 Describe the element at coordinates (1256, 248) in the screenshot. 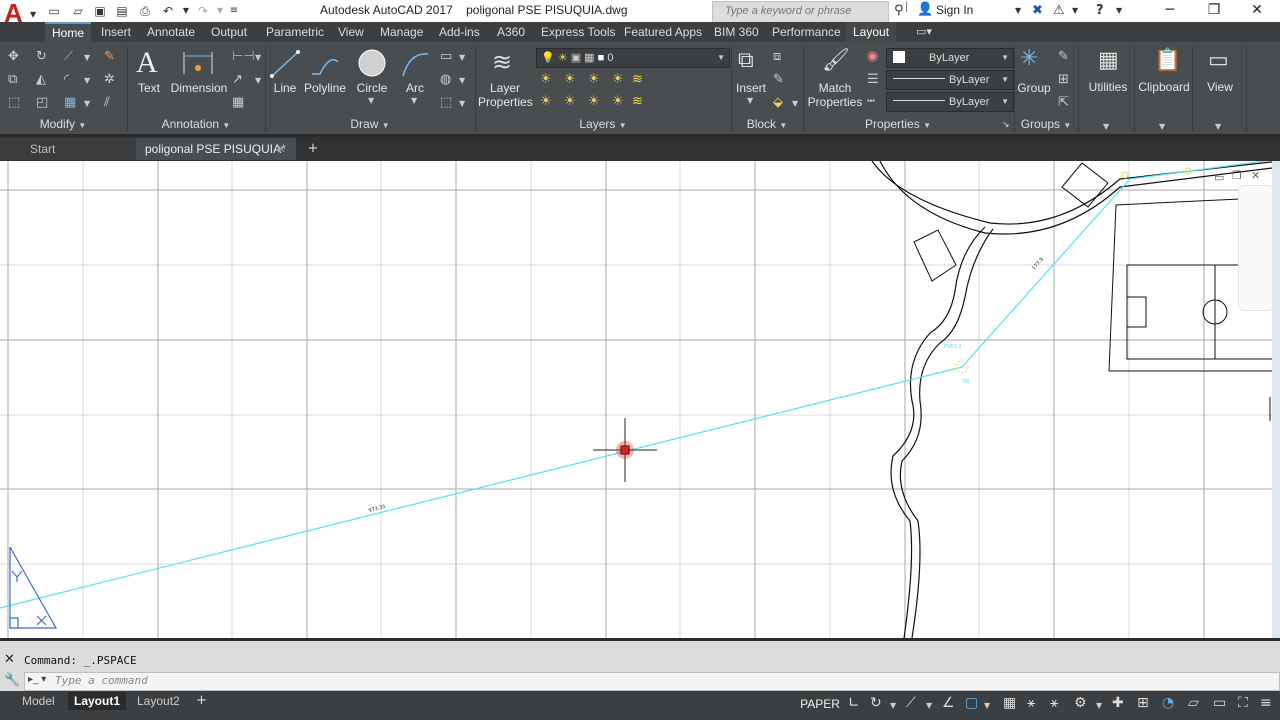

I see `navigation-bar` at that location.